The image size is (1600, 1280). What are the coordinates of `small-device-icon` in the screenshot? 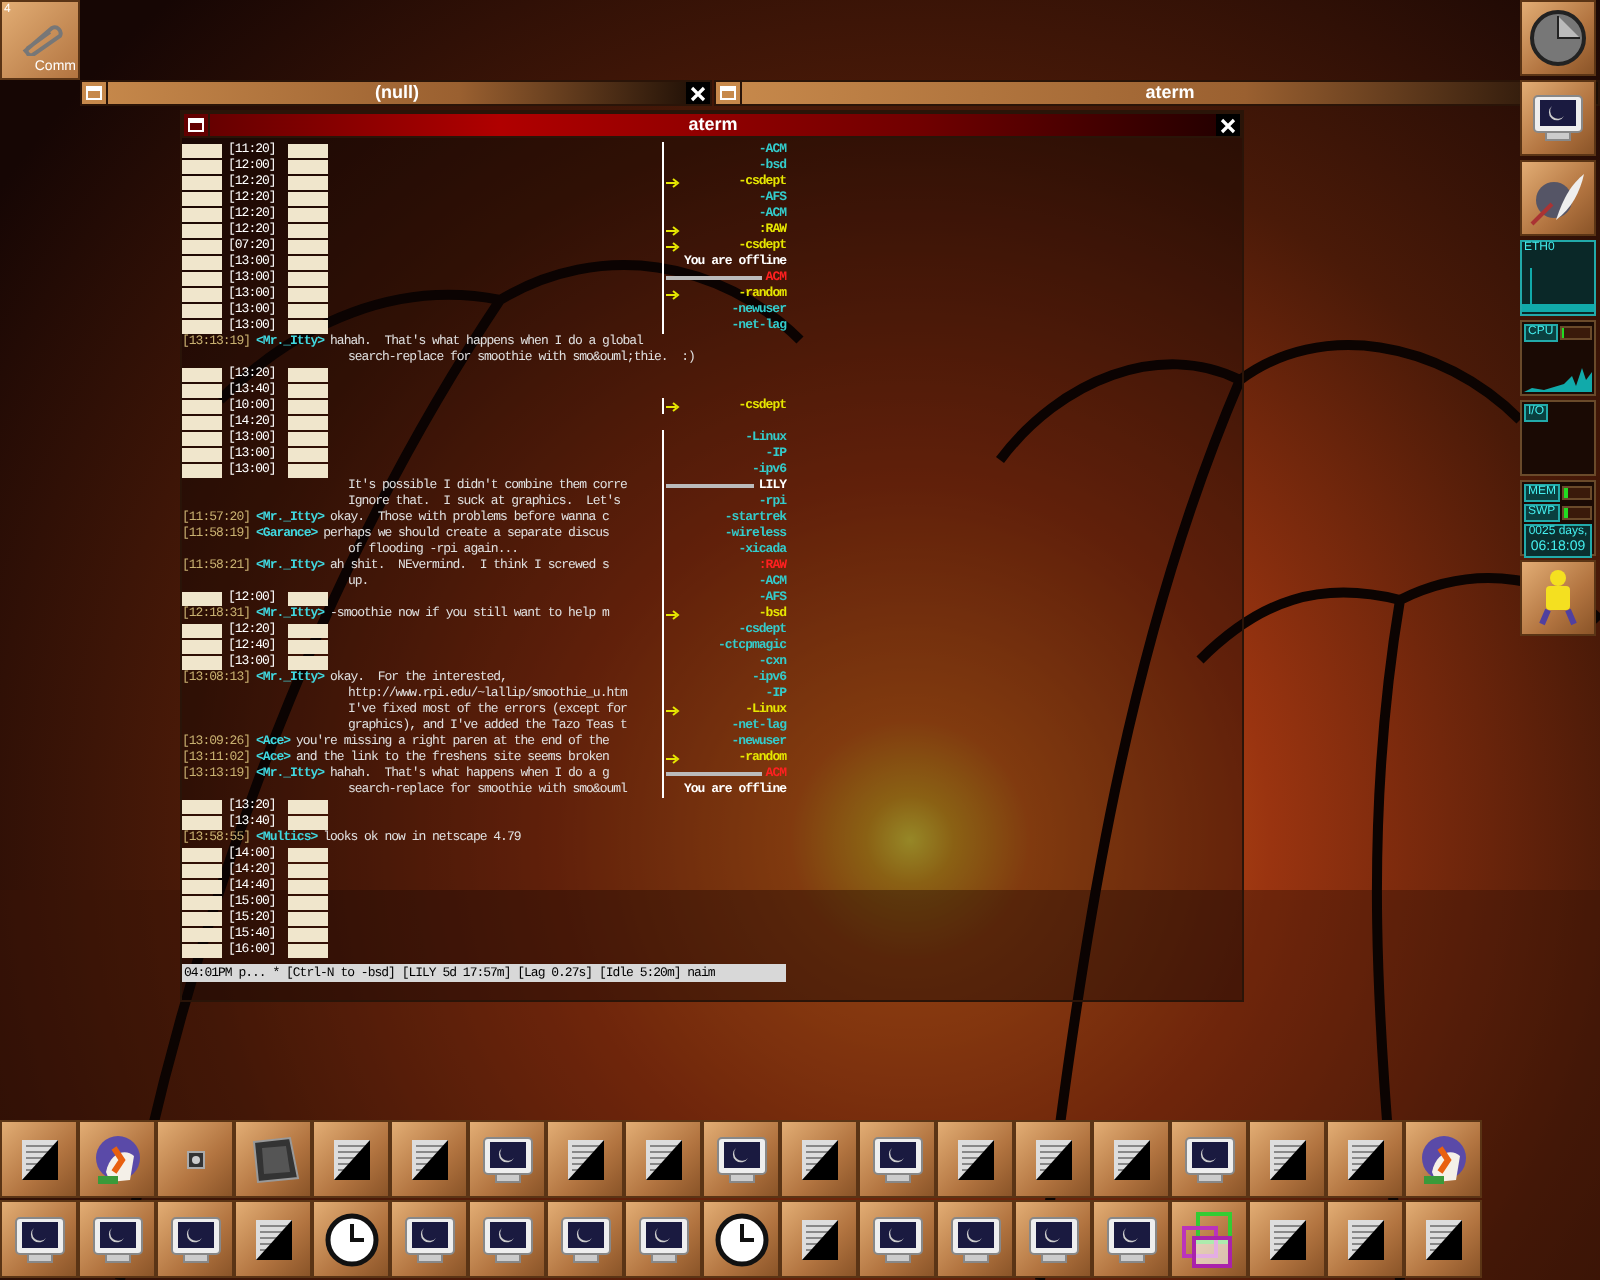 It's located at (195, 1159).